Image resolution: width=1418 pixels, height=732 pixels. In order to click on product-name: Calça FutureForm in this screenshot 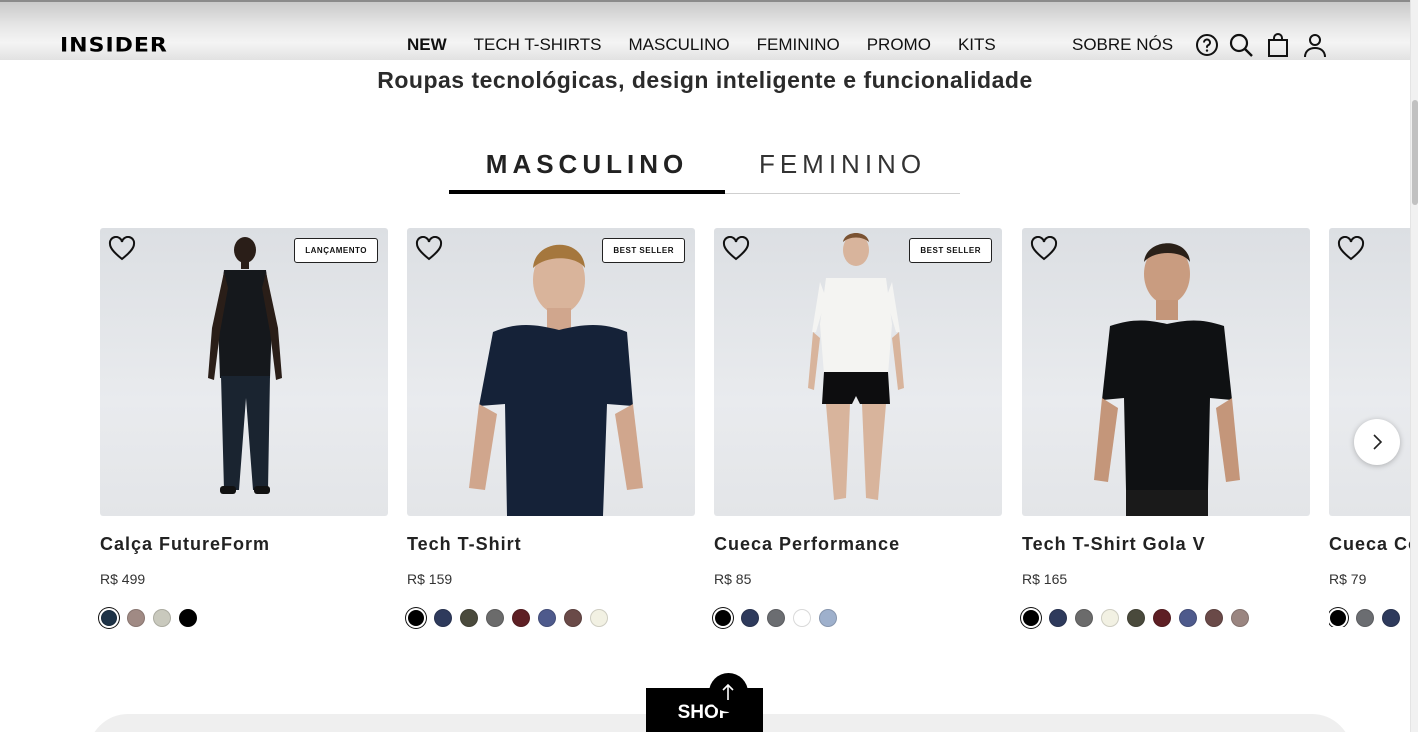, I will do `click(244, 544)`.